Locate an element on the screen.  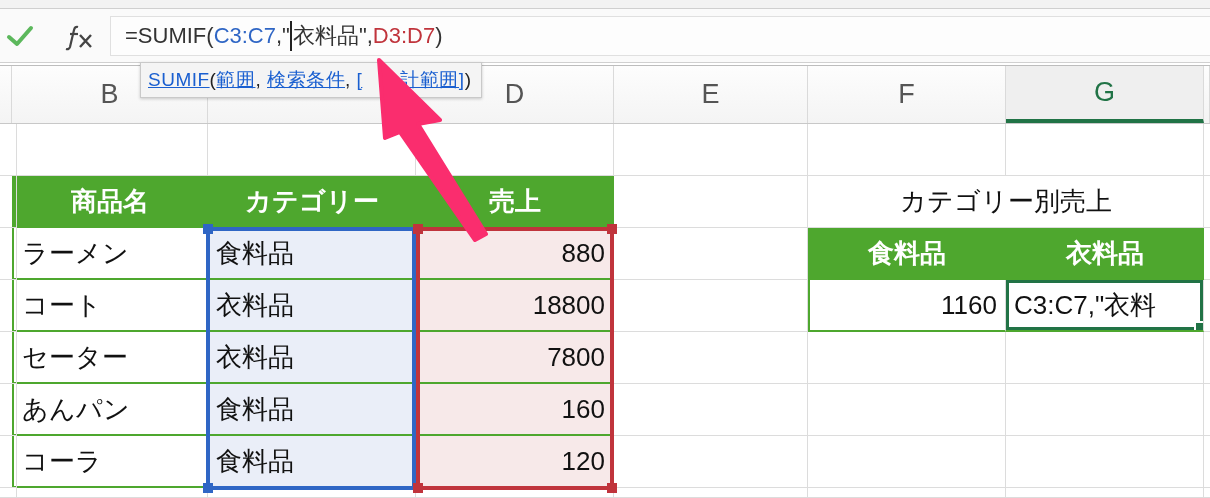
table-cell: あんパン is located at coordinates (110, 410).